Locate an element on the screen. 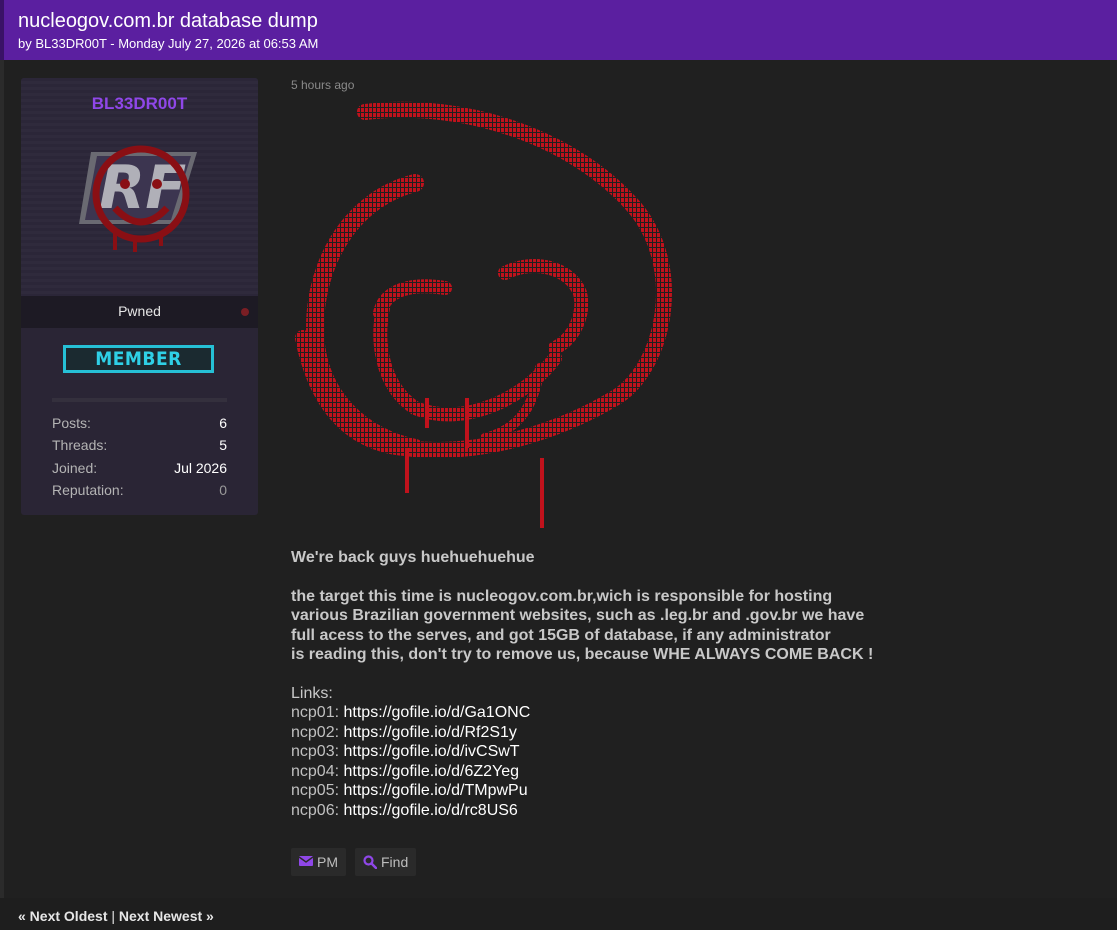 This screenshot has width=1117, height=930. link-label: ncp01: is located at coordinates (315, 712).